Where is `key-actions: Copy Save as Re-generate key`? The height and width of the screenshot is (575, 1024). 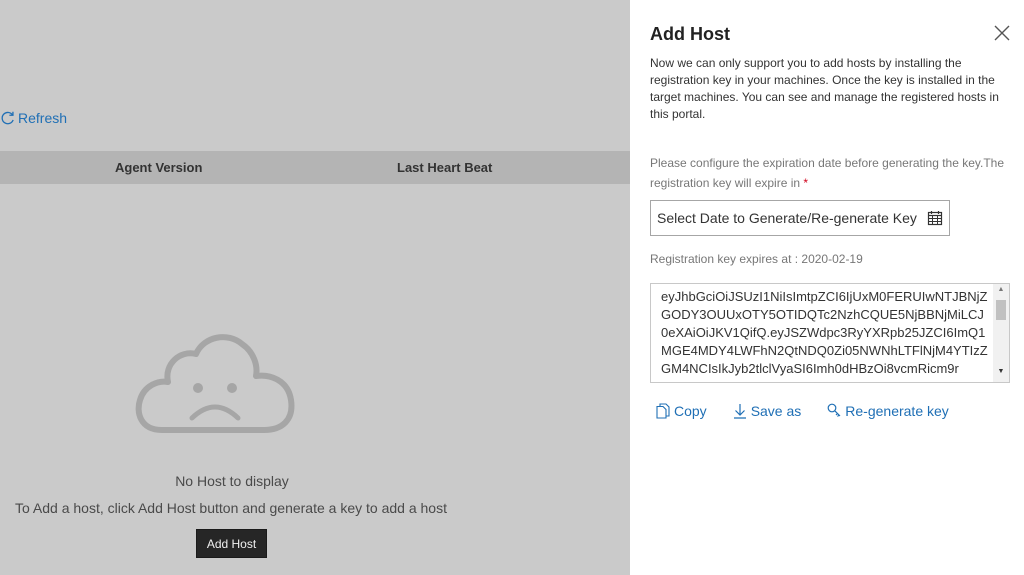
key-actions: Copy Save as Re-generate key is located at coordinates (802, 411).